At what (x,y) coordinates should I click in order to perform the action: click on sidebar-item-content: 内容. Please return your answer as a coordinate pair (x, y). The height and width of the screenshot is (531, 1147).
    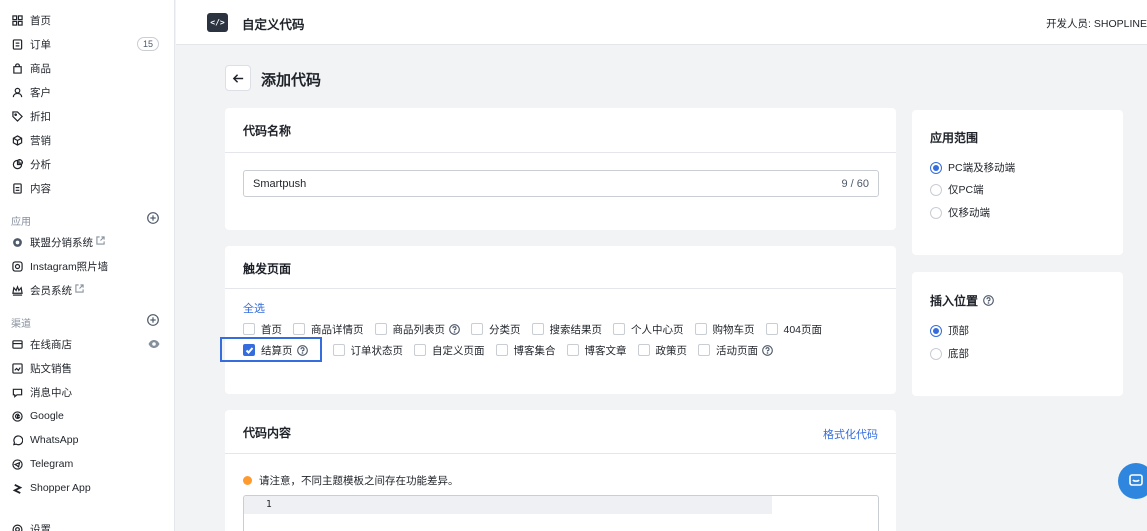
    Looking at the image, I should click on (87, 188).